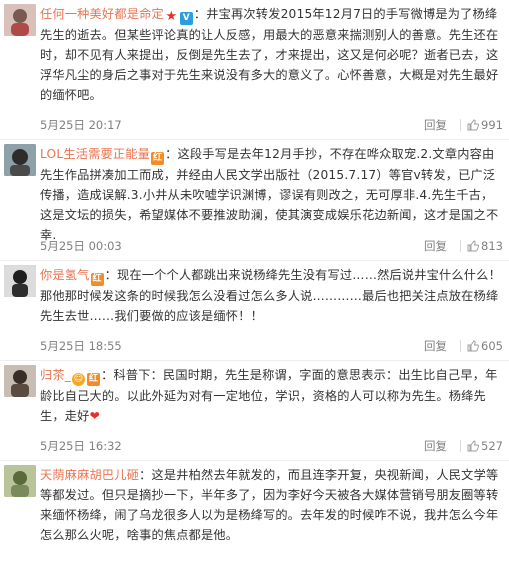 The image size is (509, 565). I want to click on like-button: 527, so click(485, 446).